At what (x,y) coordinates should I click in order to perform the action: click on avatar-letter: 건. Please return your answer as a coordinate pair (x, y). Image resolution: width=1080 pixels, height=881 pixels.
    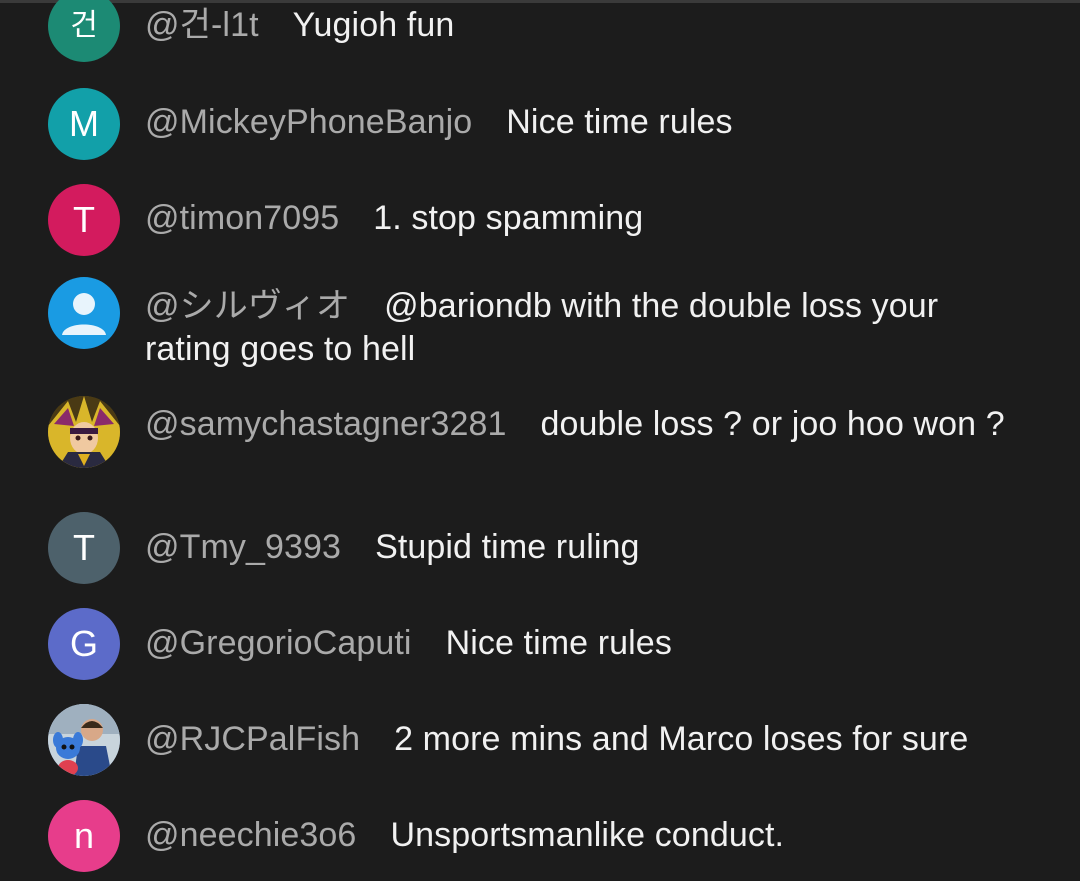
    Looking at the image, I should click on (84, 25).